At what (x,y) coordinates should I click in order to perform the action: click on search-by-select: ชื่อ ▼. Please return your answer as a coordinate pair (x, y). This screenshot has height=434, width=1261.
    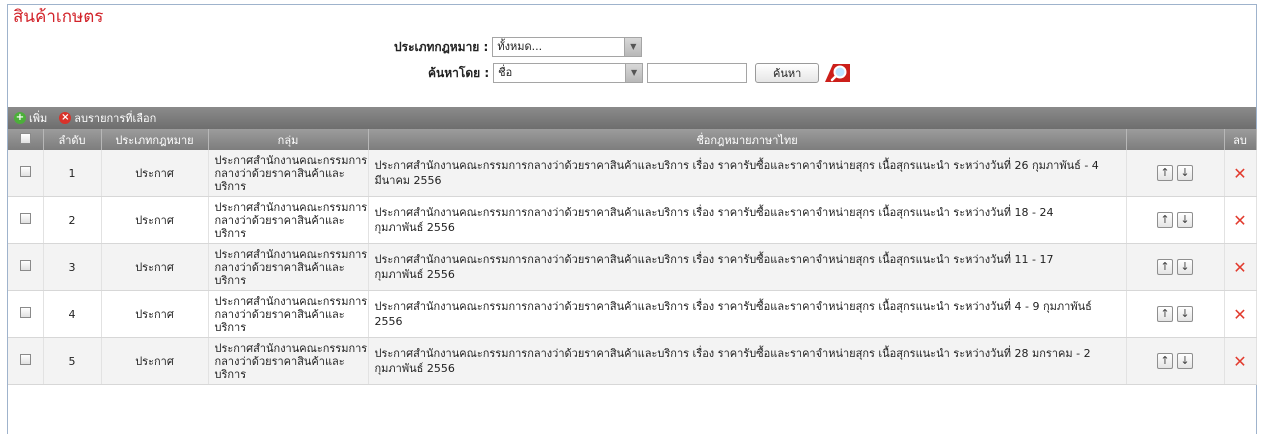
    Looking at the image, I should click on (568, 73).